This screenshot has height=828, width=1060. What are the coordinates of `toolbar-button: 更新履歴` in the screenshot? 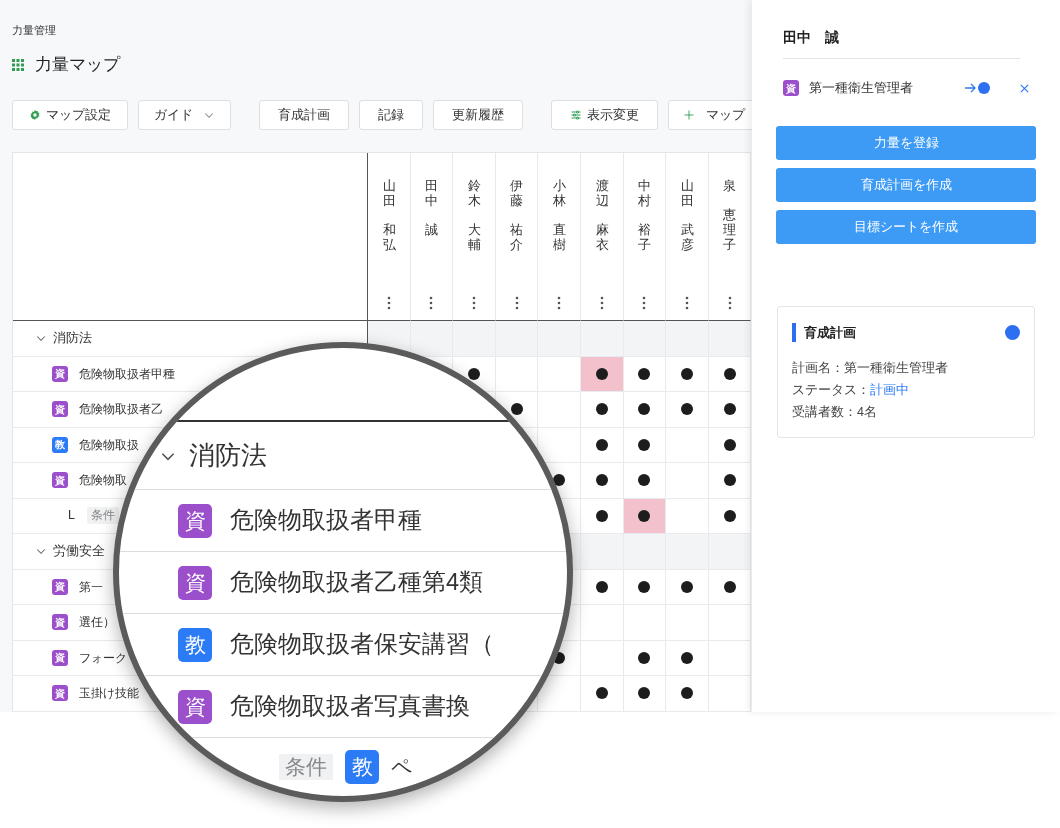 It's located at (478, 115).